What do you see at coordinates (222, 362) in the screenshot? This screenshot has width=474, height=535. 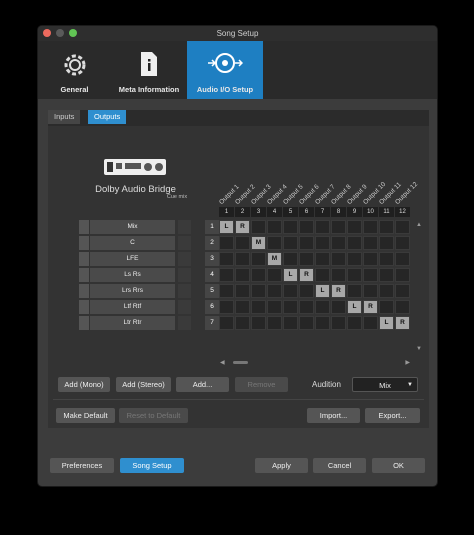 I see `scroll-left-icon: ◀` at bounding box center [222, 362].